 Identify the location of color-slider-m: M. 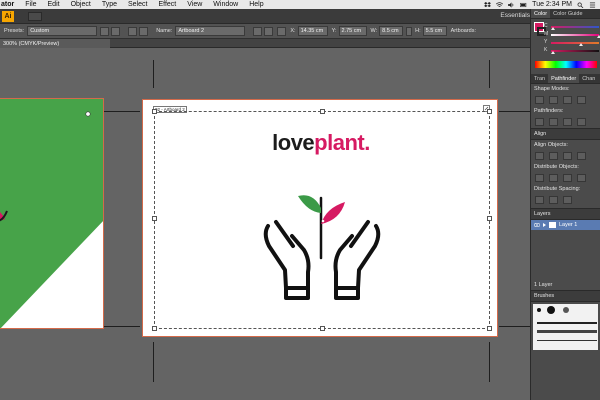
(572, 34).